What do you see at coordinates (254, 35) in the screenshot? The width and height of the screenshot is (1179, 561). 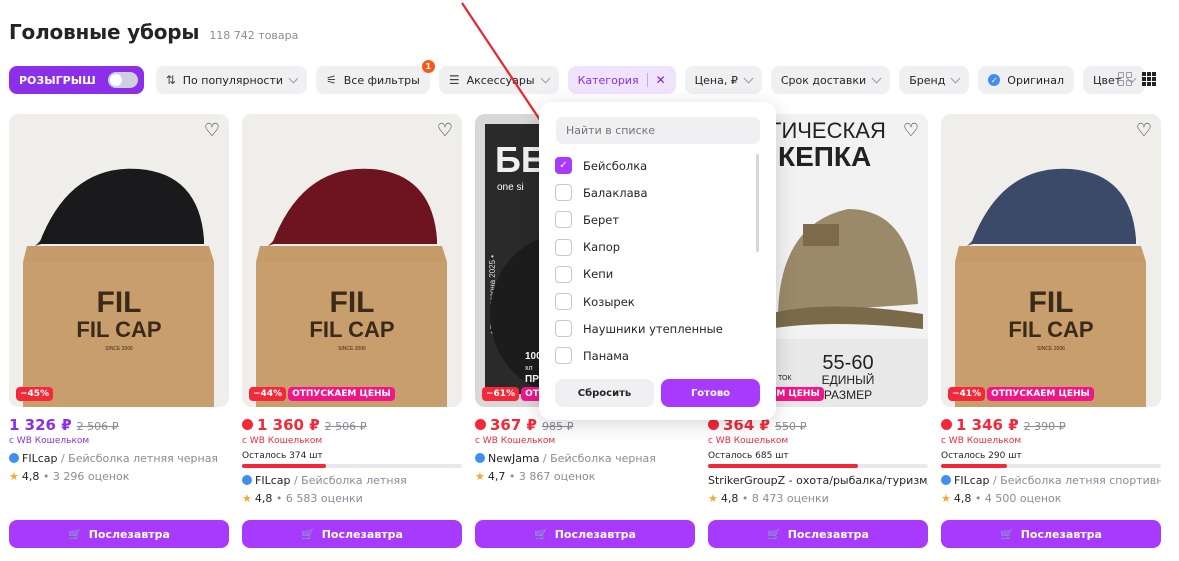 I see `product-count: 118 742 товара` at bounding box center [254, 35].